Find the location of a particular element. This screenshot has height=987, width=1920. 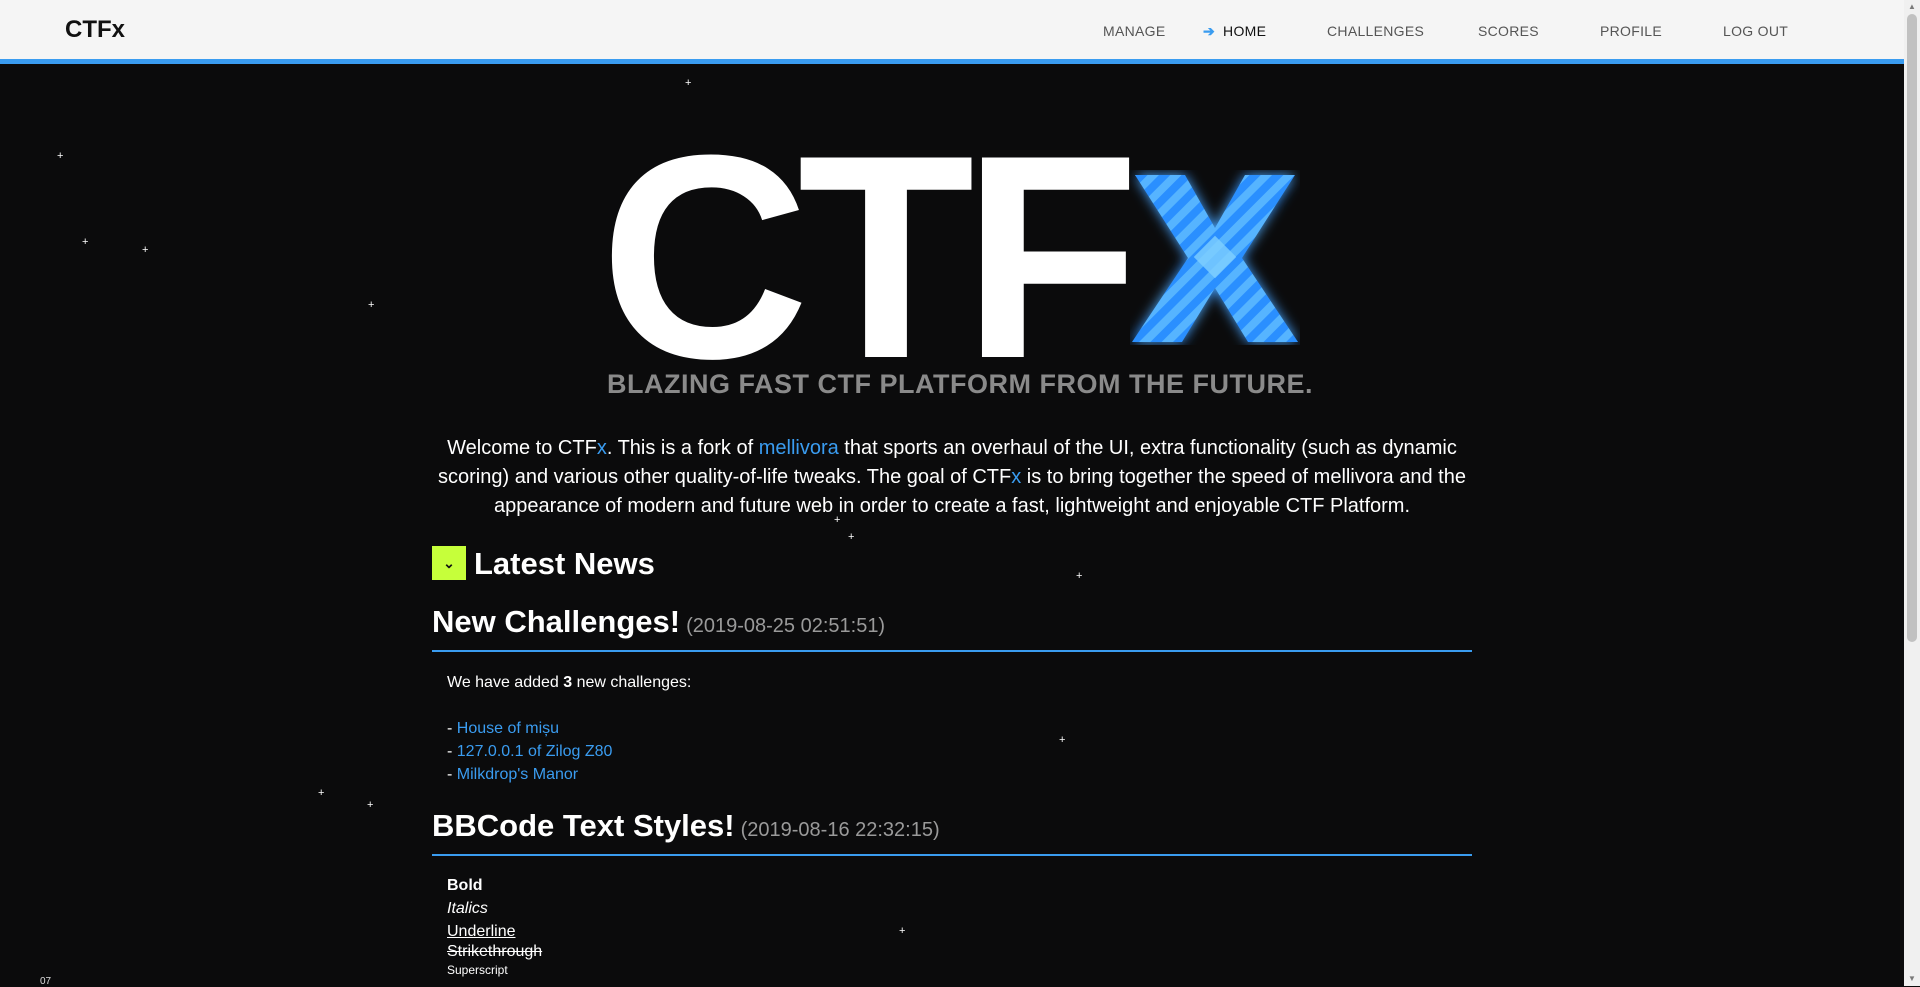

news-post-title: BBCode Text Styles! (2019-08-16 22:32:15) is located at coordinates (952, 832).